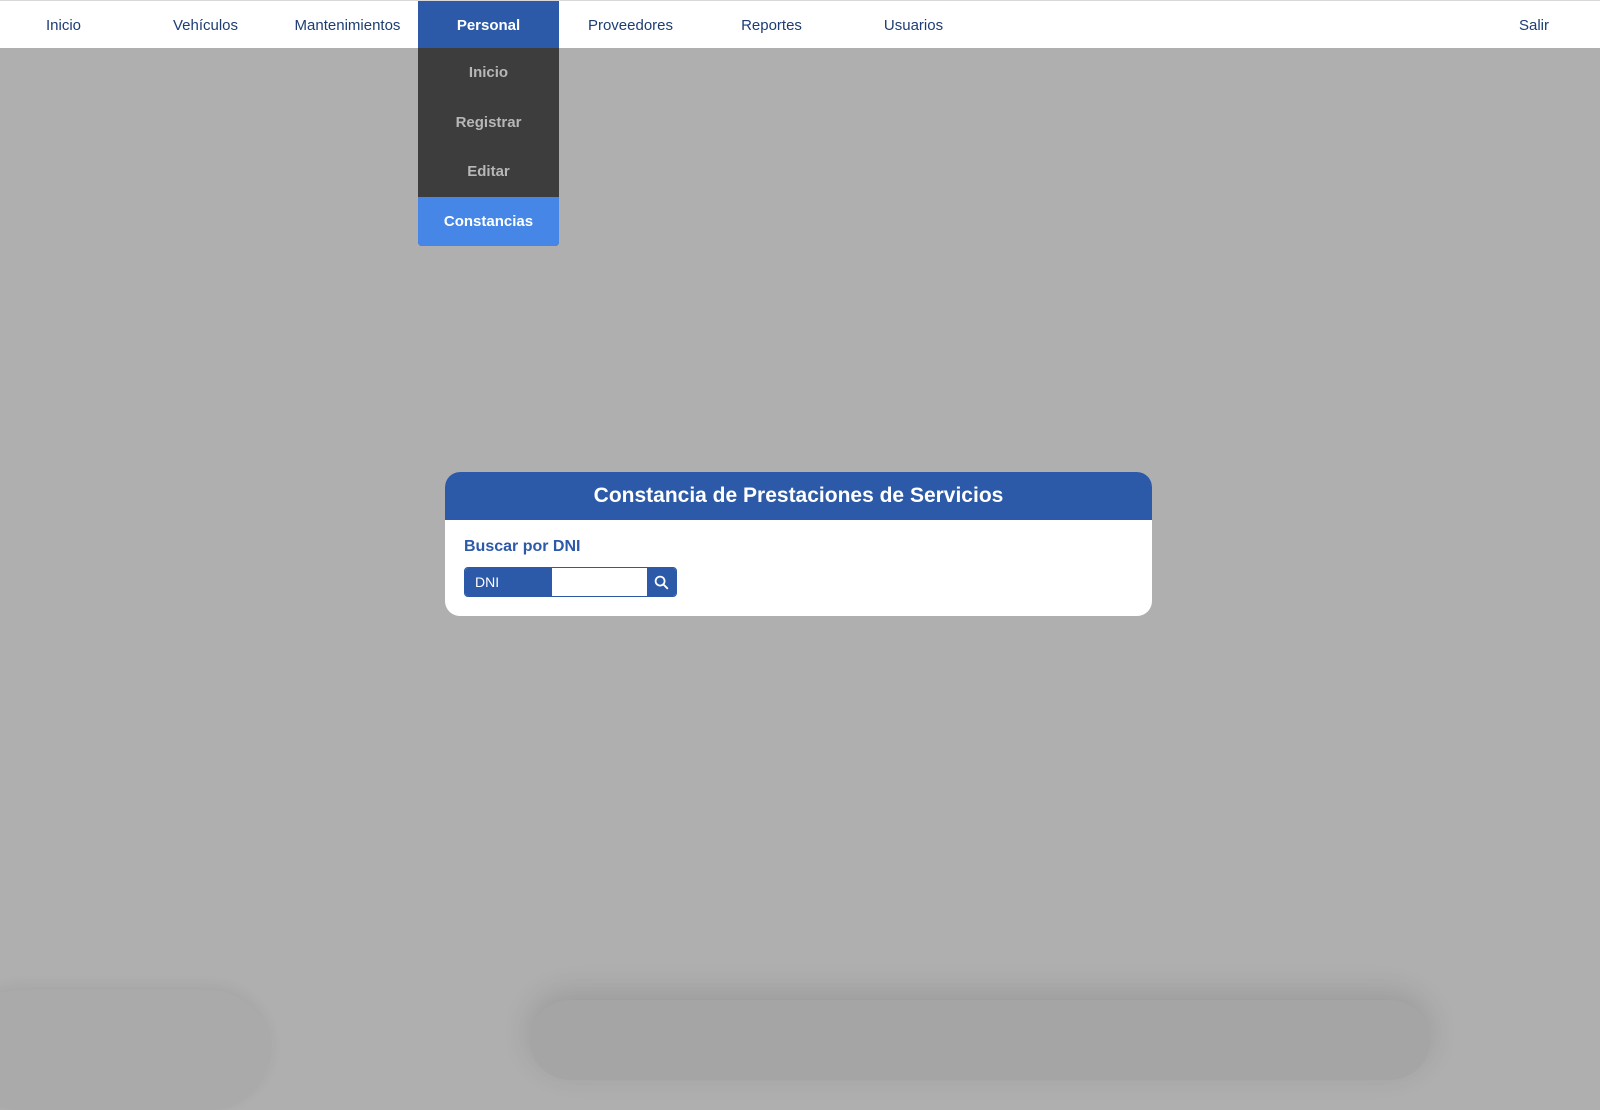 The height and width of the screenshot is (1110, 1600). Describe the element at coordinates (980, 1040) in the screenshot. I see `background-panel-bottom` at that location.